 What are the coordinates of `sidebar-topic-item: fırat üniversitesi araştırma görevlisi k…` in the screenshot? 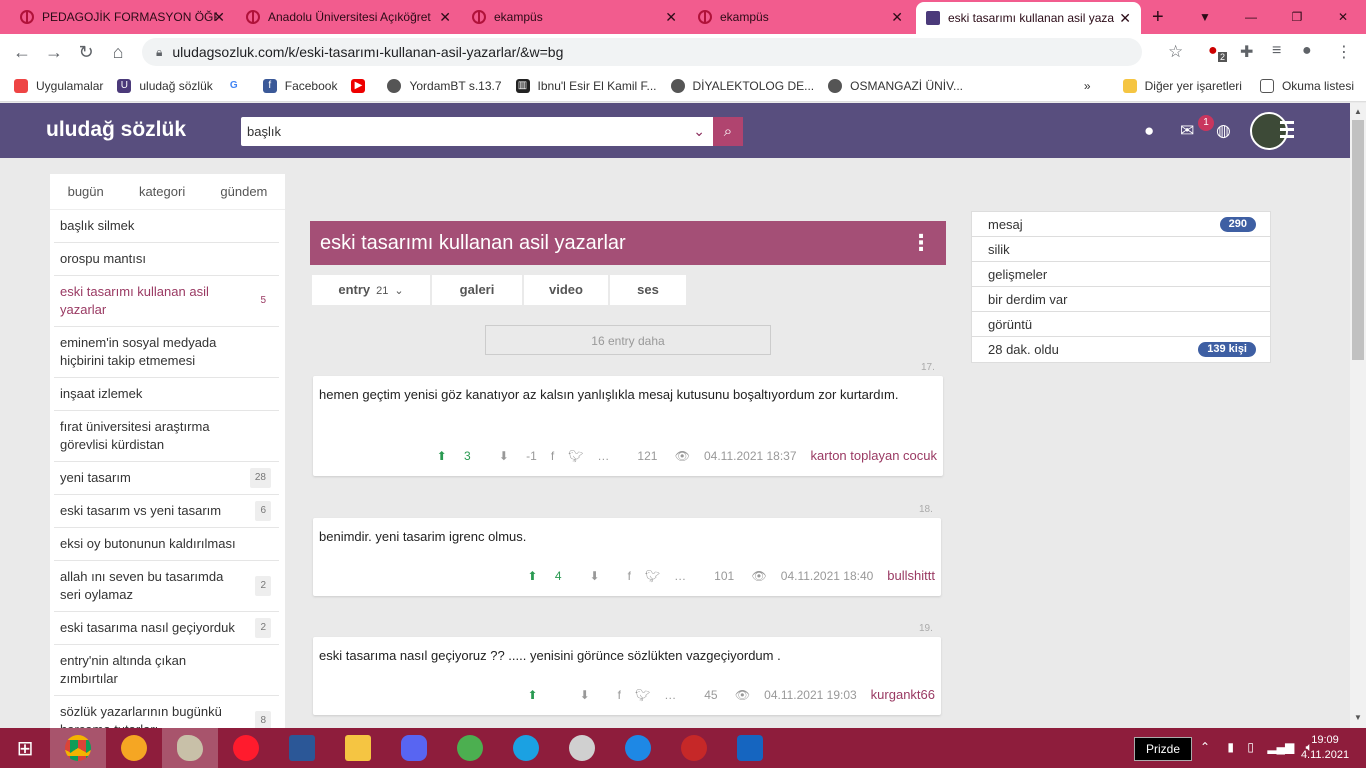 It's located at (166, 436).